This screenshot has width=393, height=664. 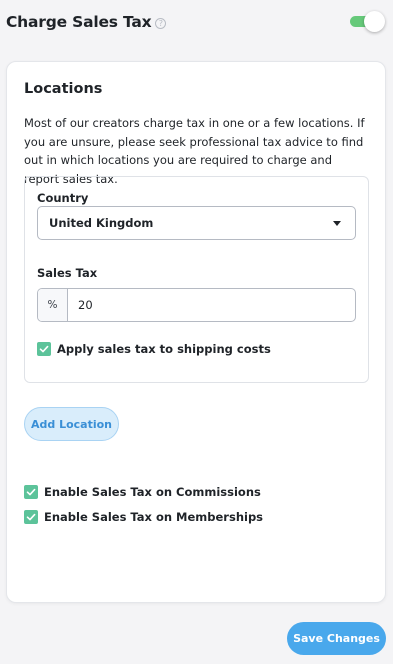 What do you see at coordinates (53, 305) in the screenshot?
I see `percent-prefix: %` at bounding box center [53, 305].